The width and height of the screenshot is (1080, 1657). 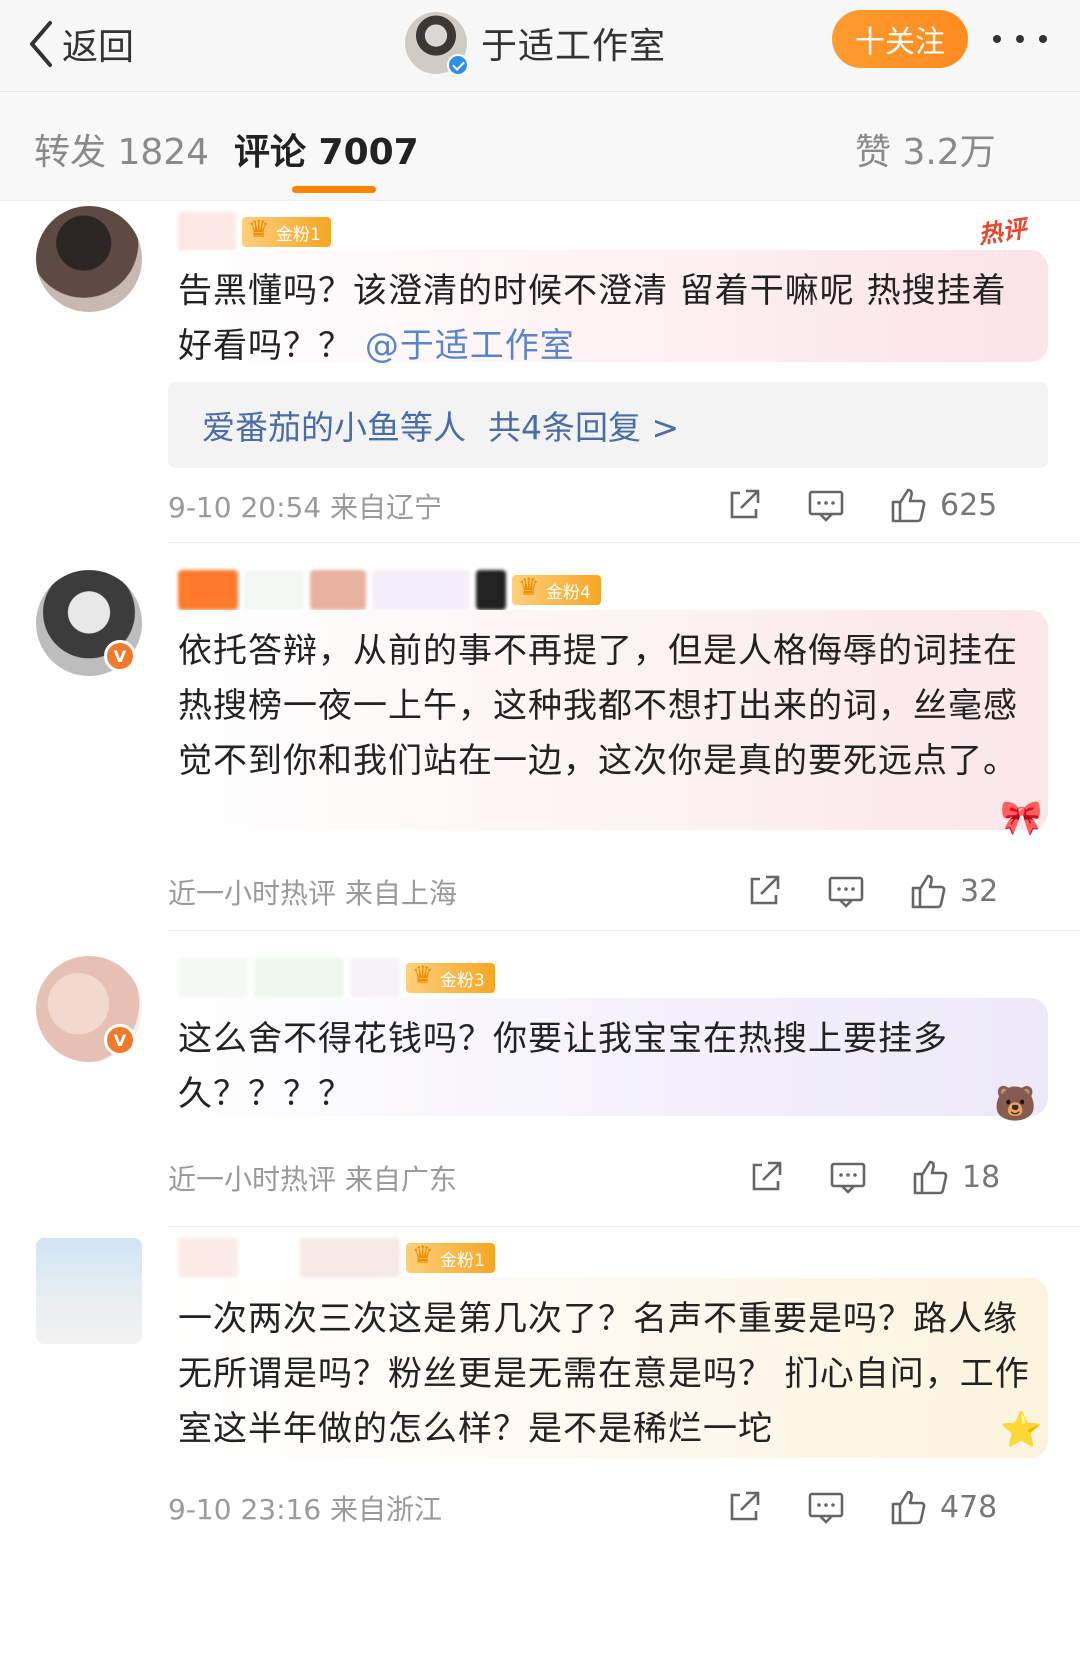 What do you see at coordinates (860, 1507) in the screenshot?
I see `comment-actions: 478` at bounding box center [860, 1507].